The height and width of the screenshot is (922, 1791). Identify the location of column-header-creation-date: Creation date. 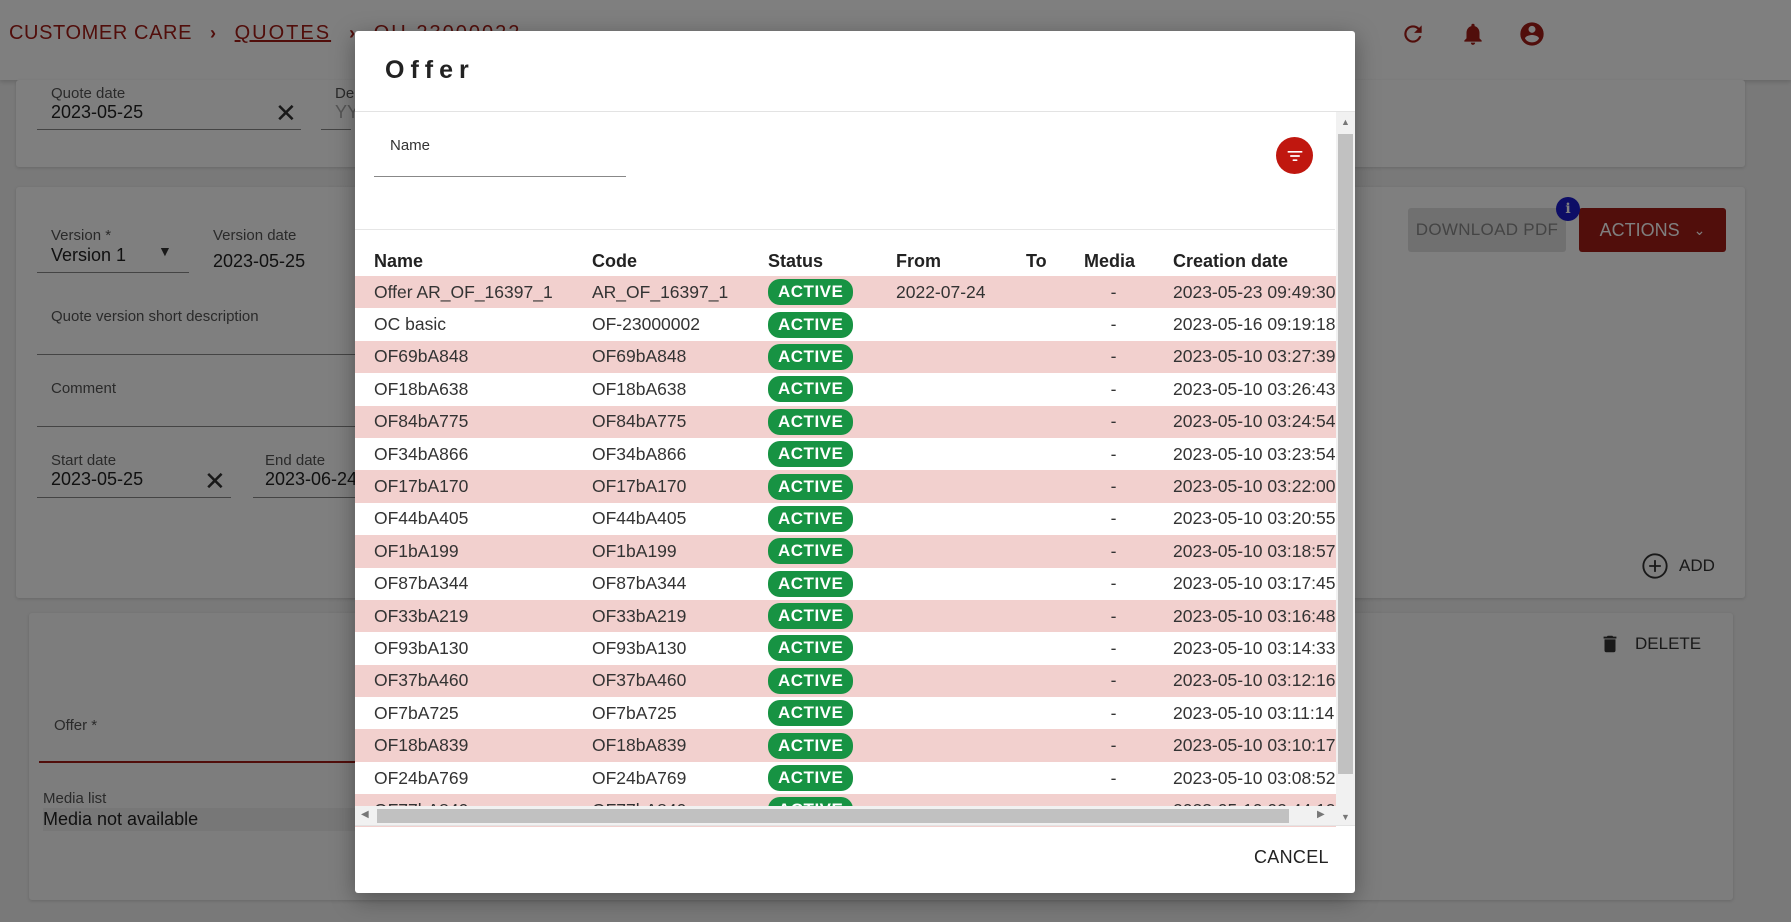
(1254, 261).